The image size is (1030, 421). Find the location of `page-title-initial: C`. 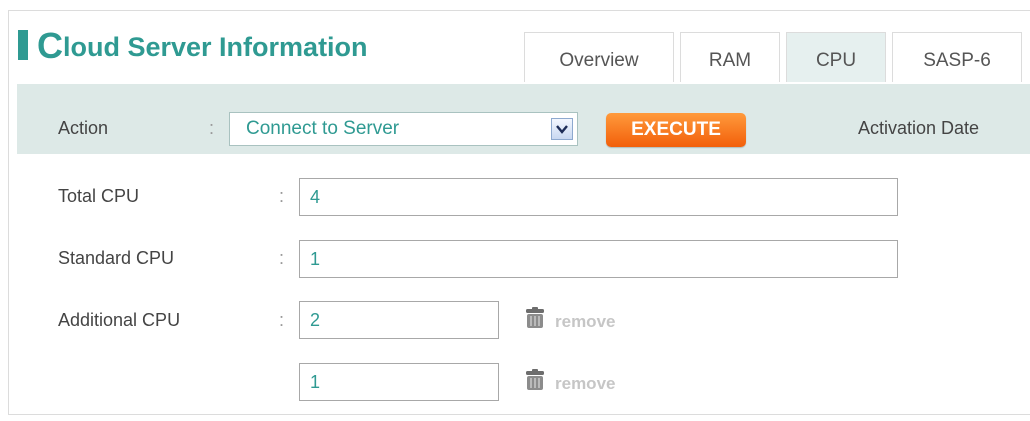

page-title-initial: C is located at coordinates (50, 45).